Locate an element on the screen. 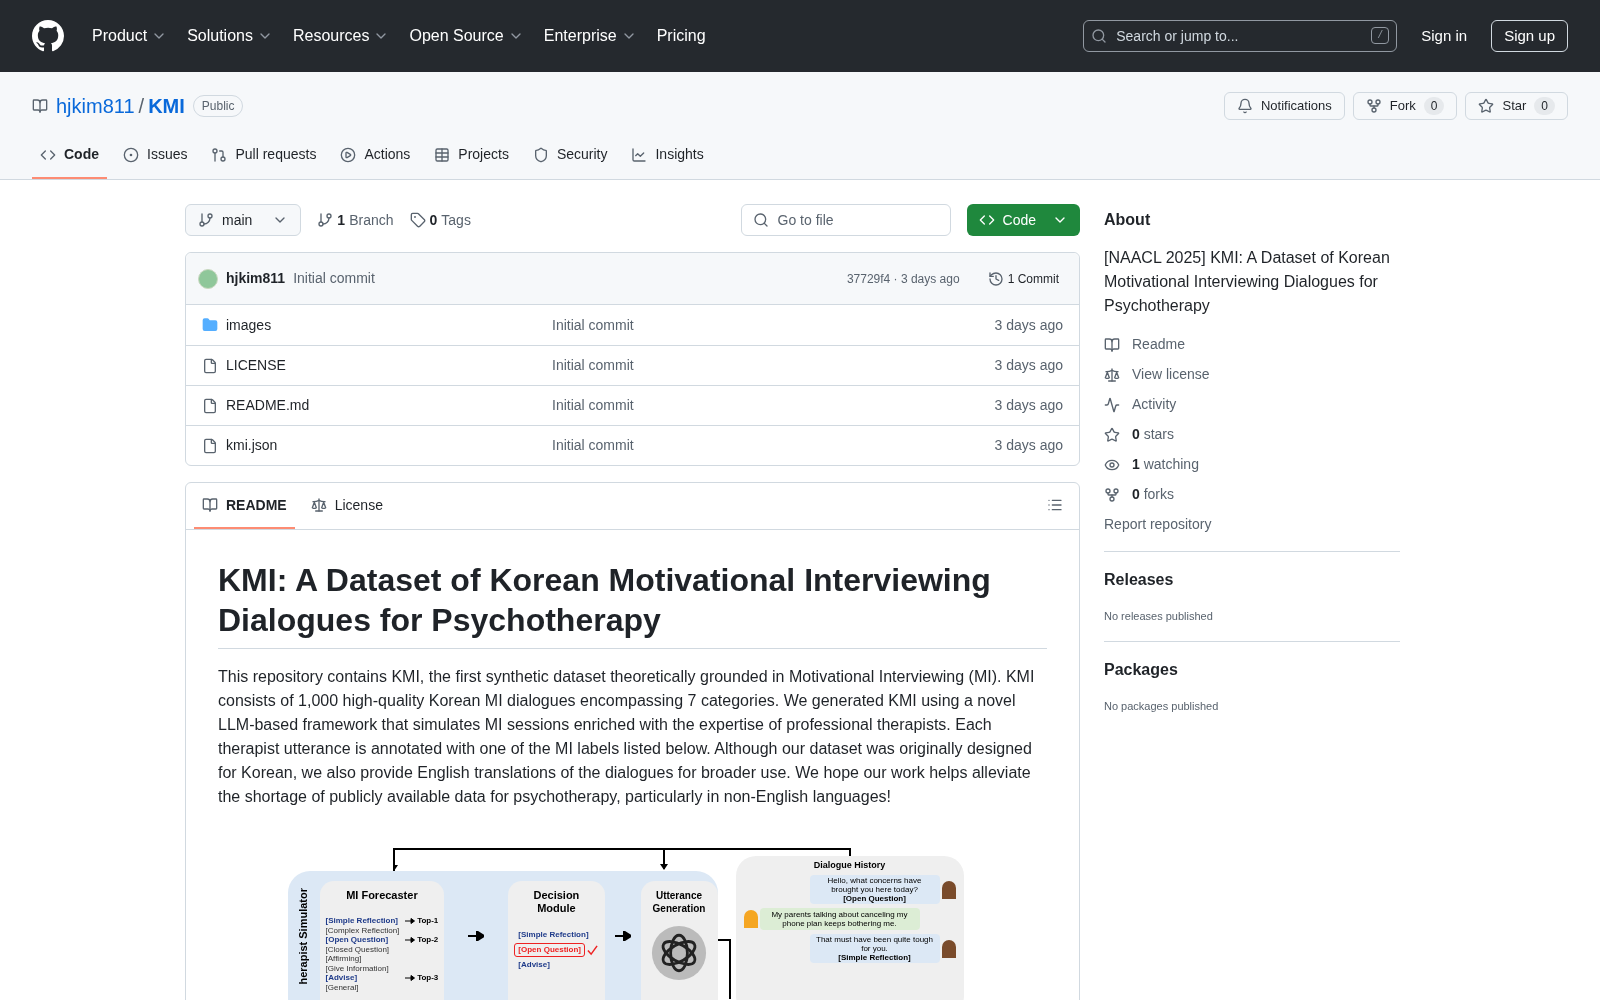  go-to-file-field: Go to file is located at coordinates (845, 220).